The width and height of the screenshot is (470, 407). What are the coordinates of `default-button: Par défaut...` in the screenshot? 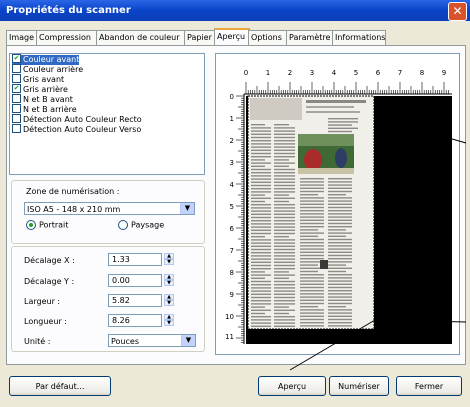 It's located at (60, 386).